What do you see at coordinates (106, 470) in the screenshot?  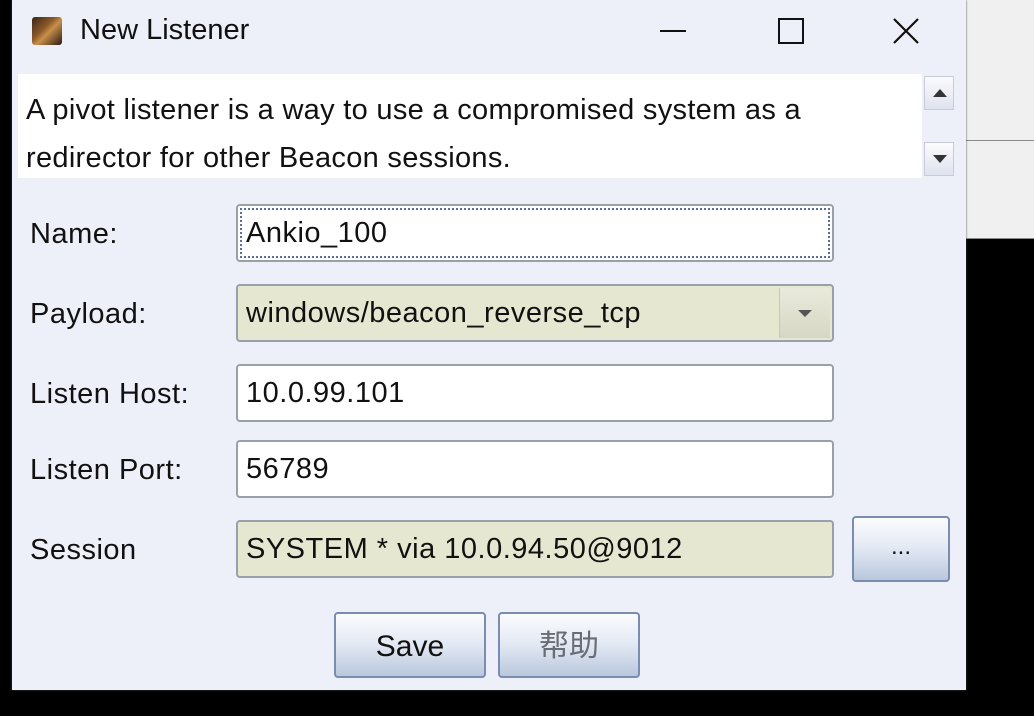 I see `listen-port-label: Listen Port:` at bounding box center [106, 470].